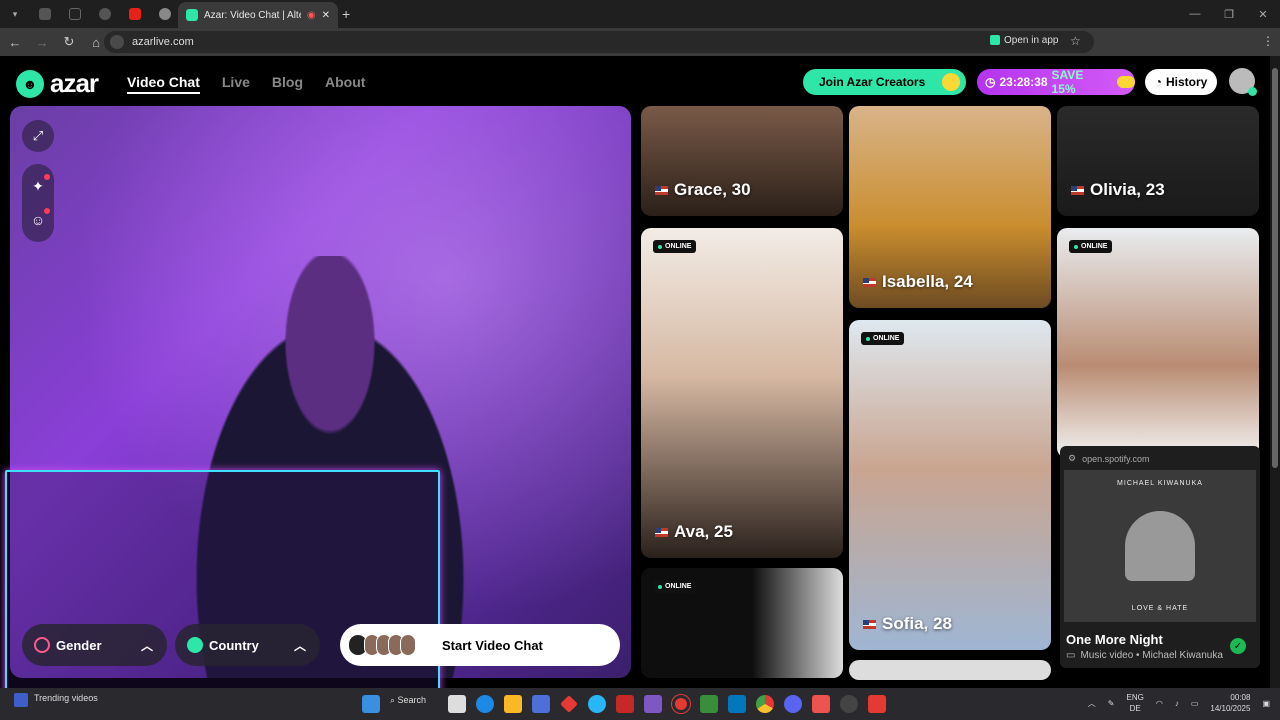 The width and height of the screenshot is (1280, 720). Describe the element at coordinates (222, 595) in the screenshot. I see `self-preview` at that location.